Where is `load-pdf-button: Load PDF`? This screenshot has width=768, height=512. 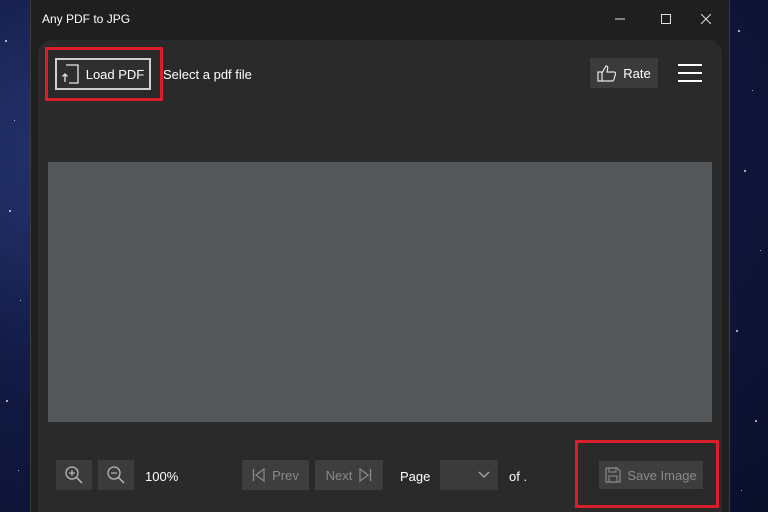 load-pdf-button: Load PDF is located at coordinates (103, 74).